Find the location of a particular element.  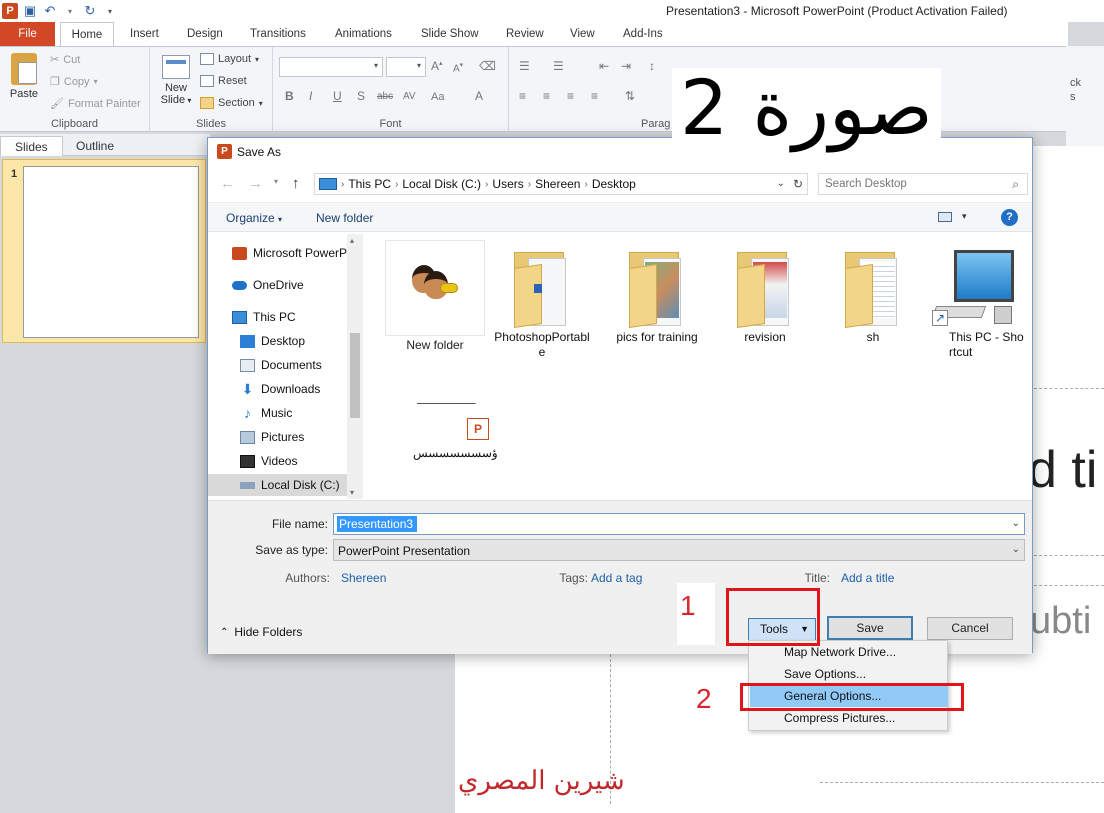

tab-review: Review is located at coordinates (525, 34).